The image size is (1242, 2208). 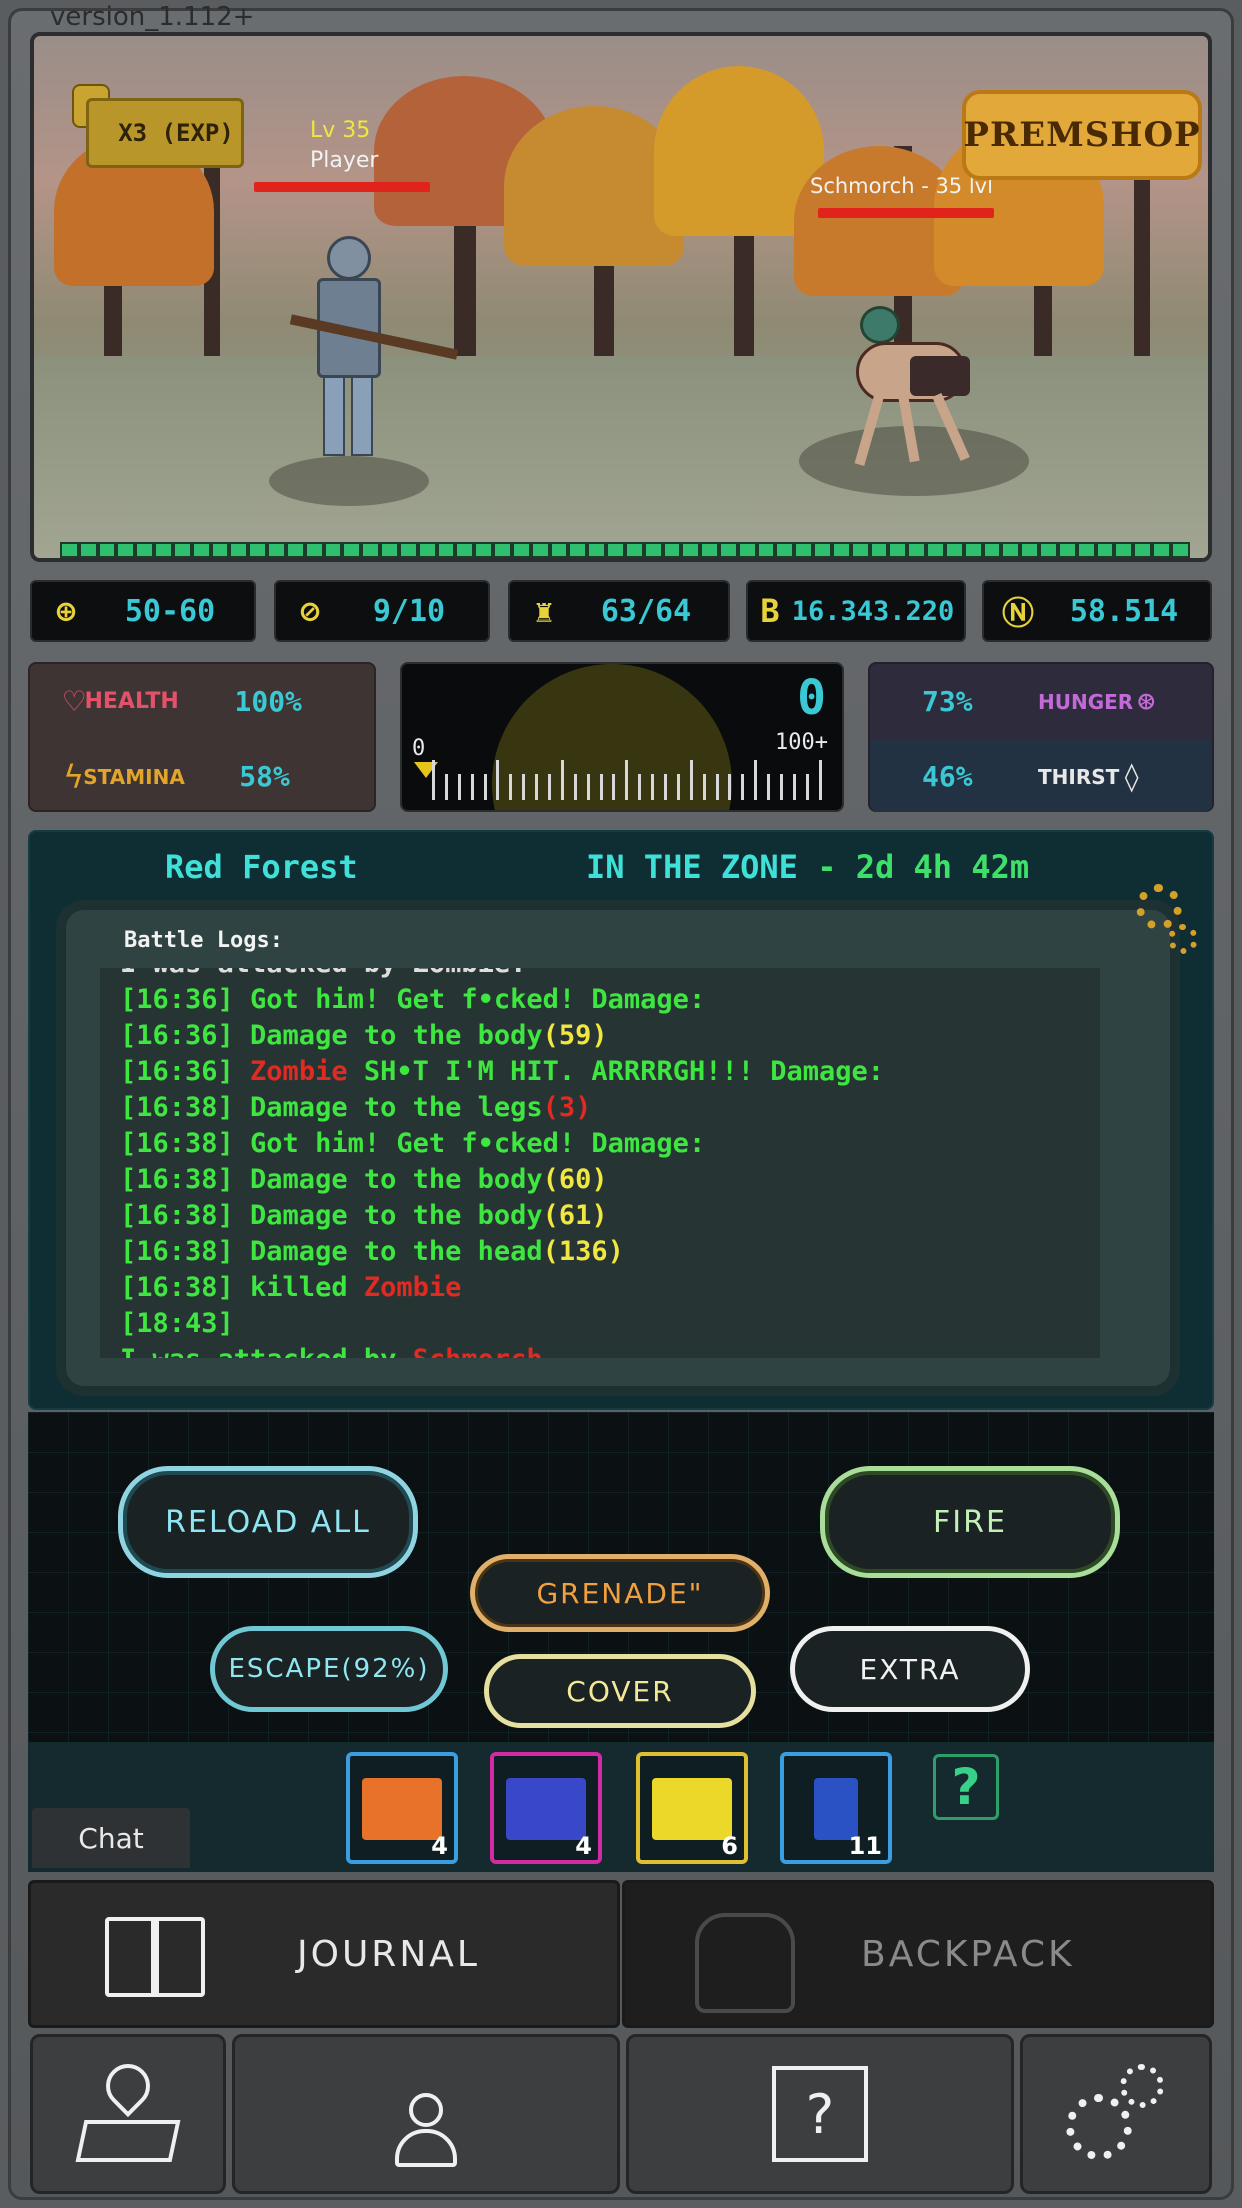 I want to click on map-nav-button, so click(x=128, y=2114).